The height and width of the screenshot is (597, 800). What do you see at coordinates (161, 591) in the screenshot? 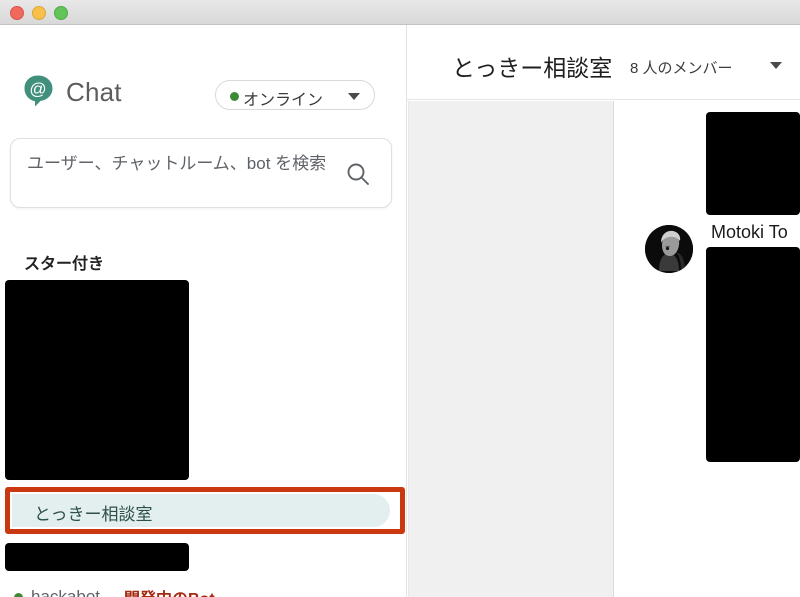
I see `bot-annotation-label: ←開発中のBot` at bounding box center [161, 591].